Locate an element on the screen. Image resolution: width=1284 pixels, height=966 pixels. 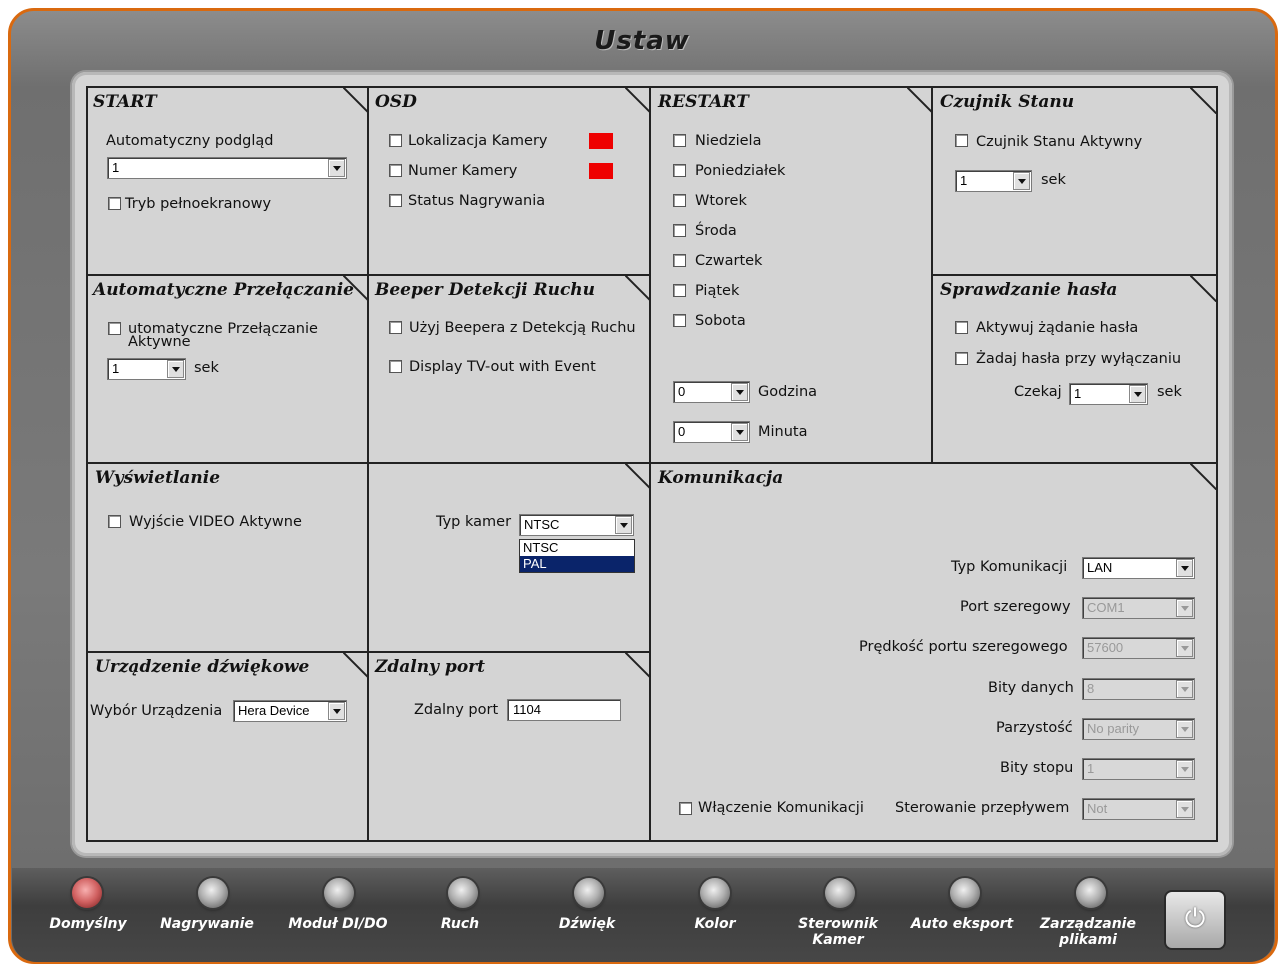
baud-select: 57600 is located at coordinates (1138, 648).